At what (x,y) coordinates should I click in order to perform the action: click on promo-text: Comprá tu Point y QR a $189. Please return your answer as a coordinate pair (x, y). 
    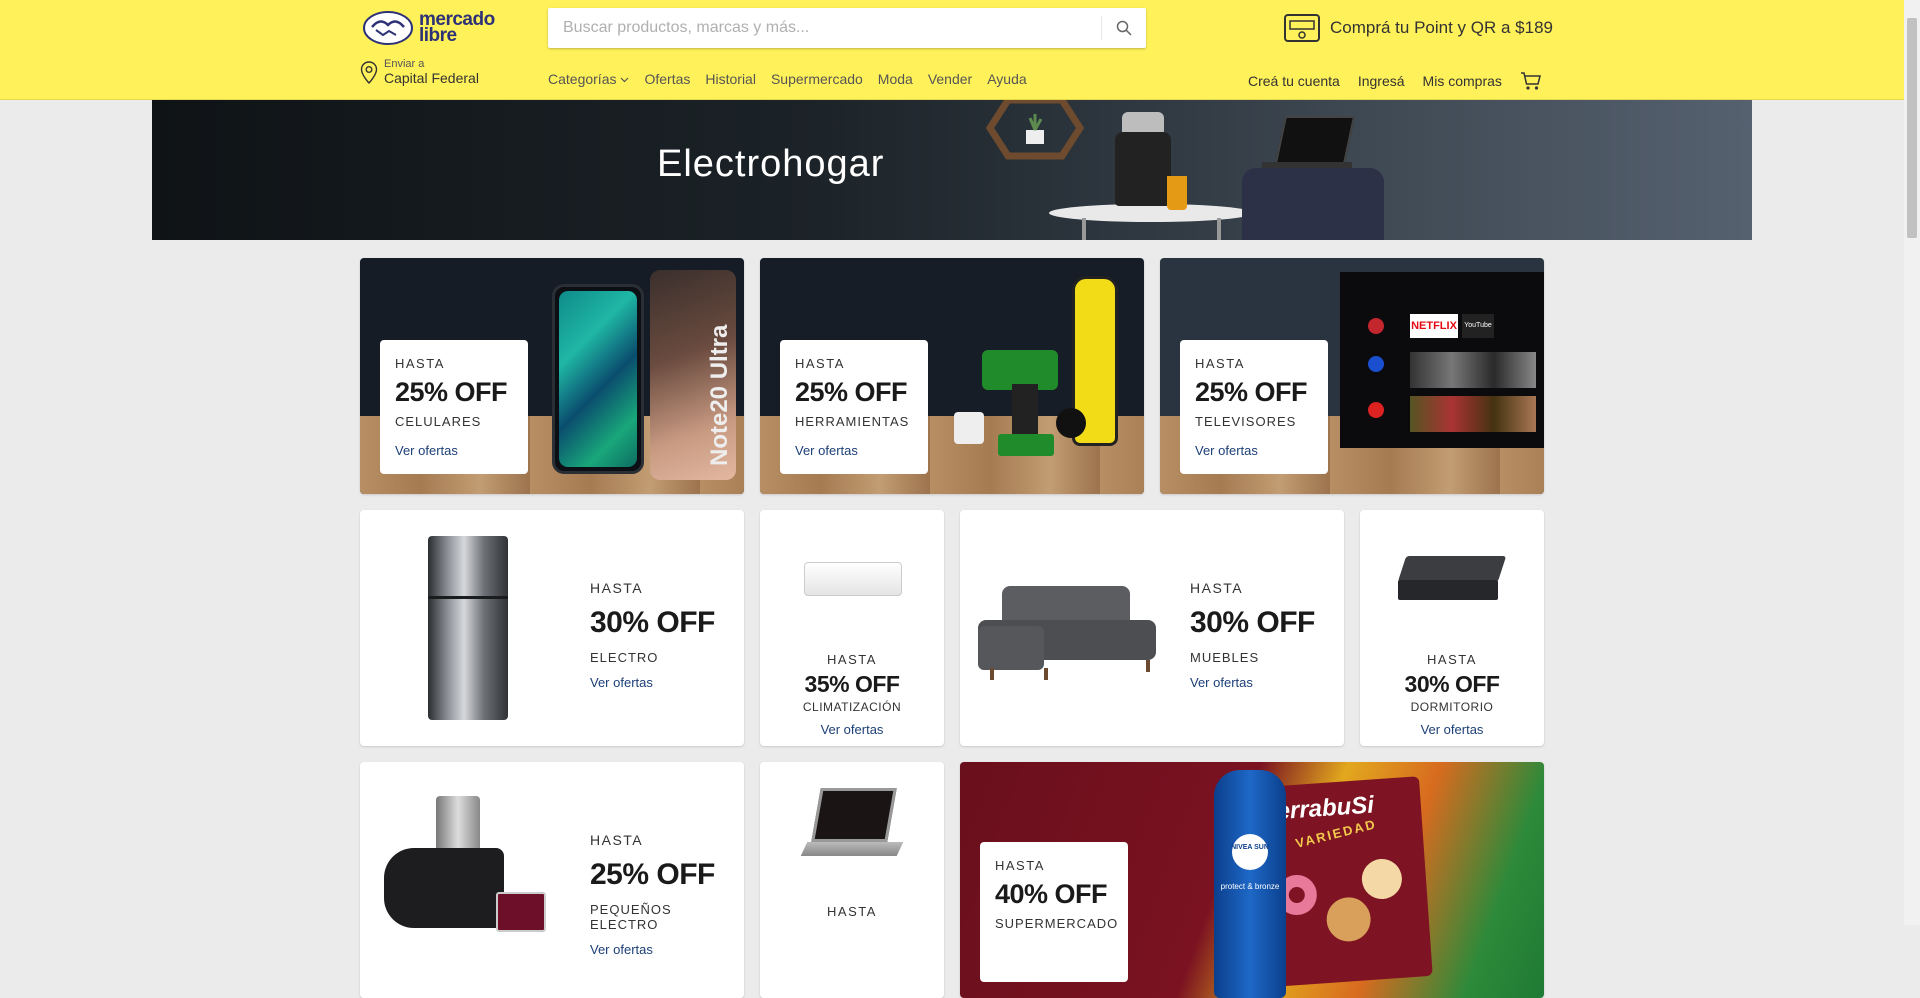
    Looking at the image, I should click on (1442, 27).